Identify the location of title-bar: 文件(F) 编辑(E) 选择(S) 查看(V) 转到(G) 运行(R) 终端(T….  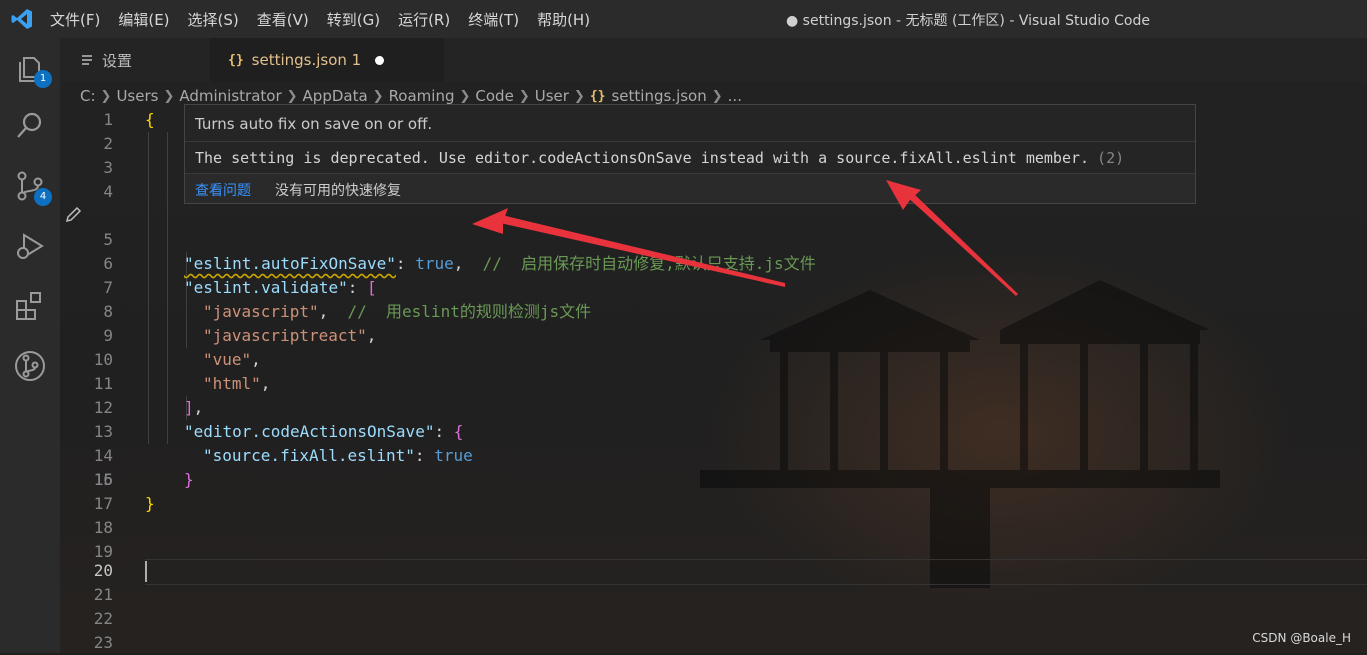
(683, 19).